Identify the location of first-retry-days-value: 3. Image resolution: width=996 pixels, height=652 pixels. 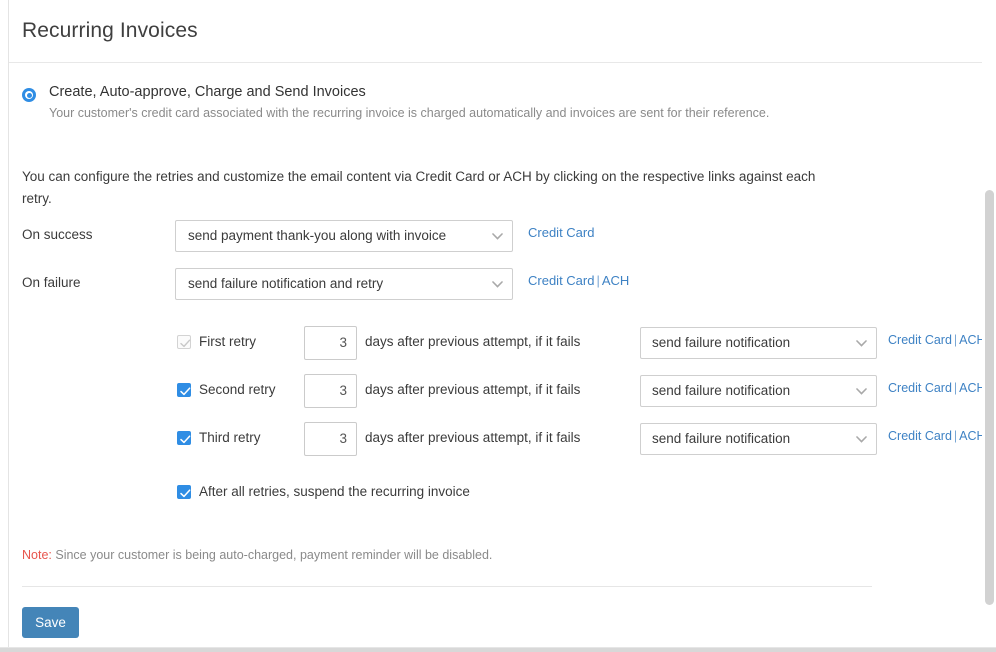
(343, 342).